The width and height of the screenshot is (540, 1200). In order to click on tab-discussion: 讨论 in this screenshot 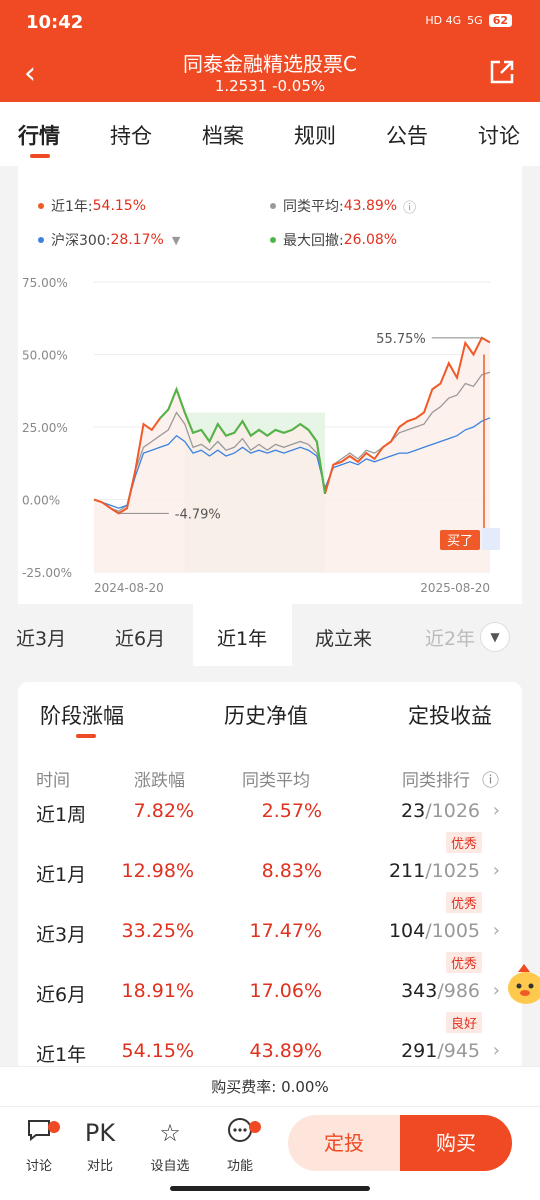, I will do `click(499, 135)`.